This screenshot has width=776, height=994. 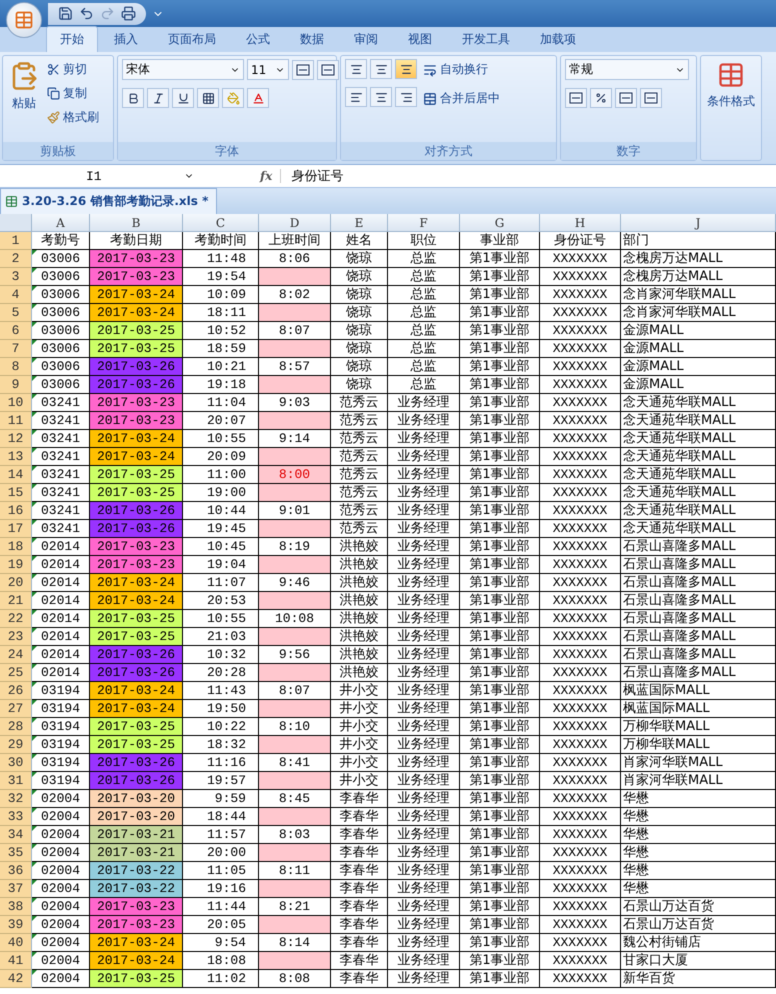 What do you see at coordinates (268, 69) in the screenshot?
I see `font-size-dropdown: 11` at bounding box center [268, 69].